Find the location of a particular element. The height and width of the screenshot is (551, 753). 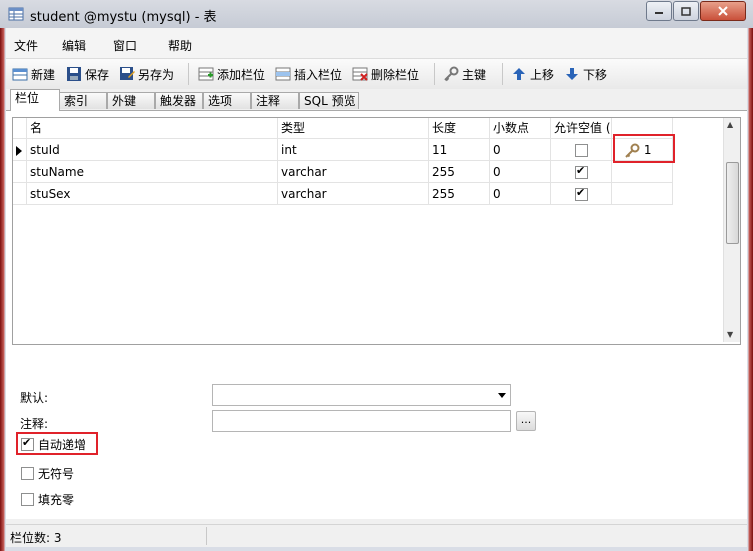

maximize-button is located at coordinates (686, 11).